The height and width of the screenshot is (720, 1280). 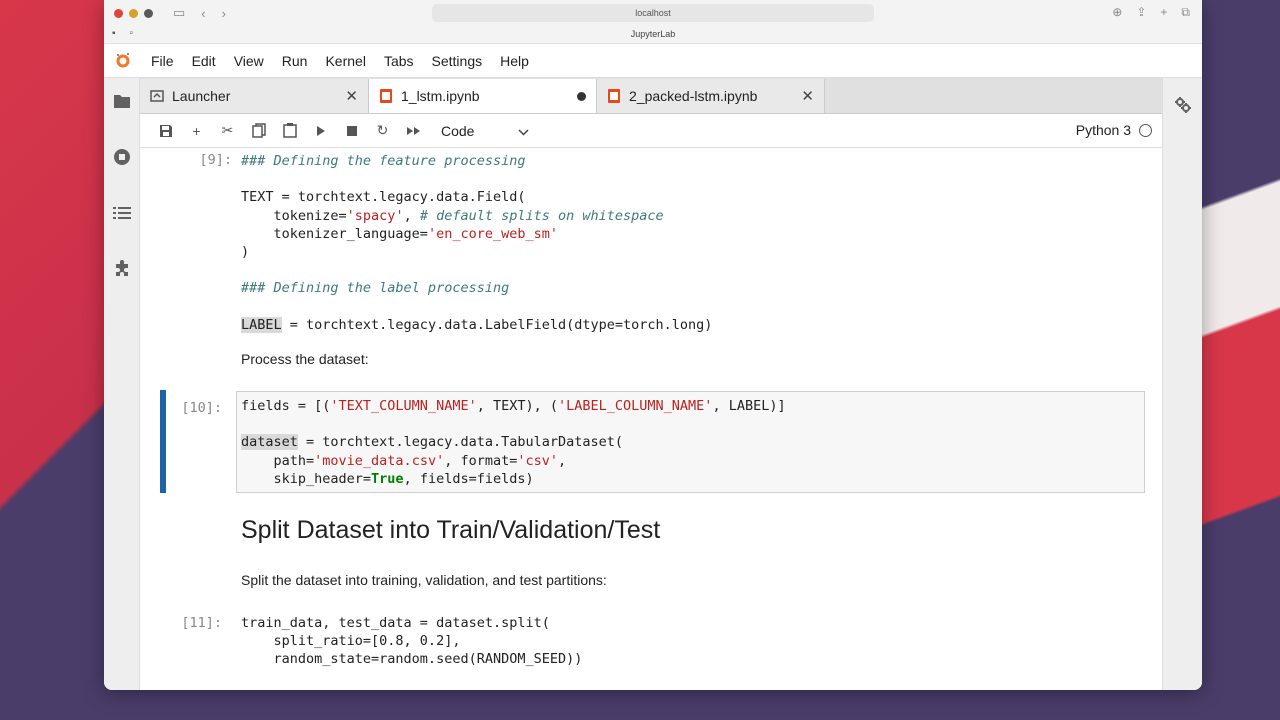 I want to click on cell-type-value: Code, so click(x=458, y=130).